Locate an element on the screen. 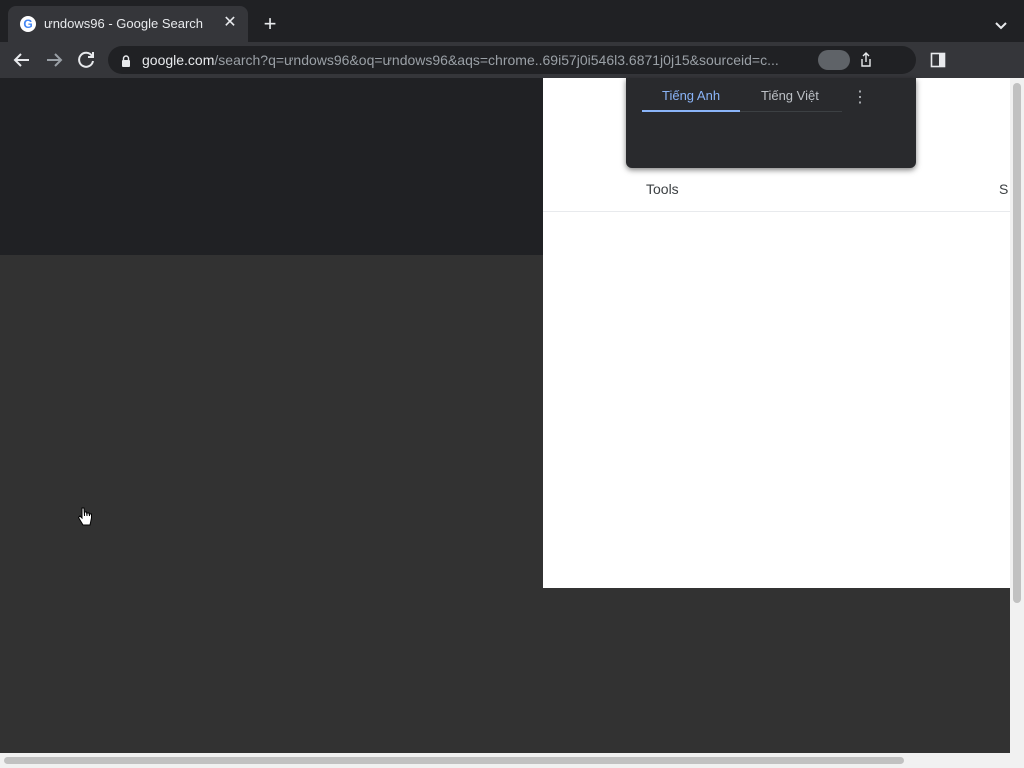 This screenshot has width=1024, height=768. browser-tab: G ưndows96 - Google Search ✕ is located at coordinates (128, 24).